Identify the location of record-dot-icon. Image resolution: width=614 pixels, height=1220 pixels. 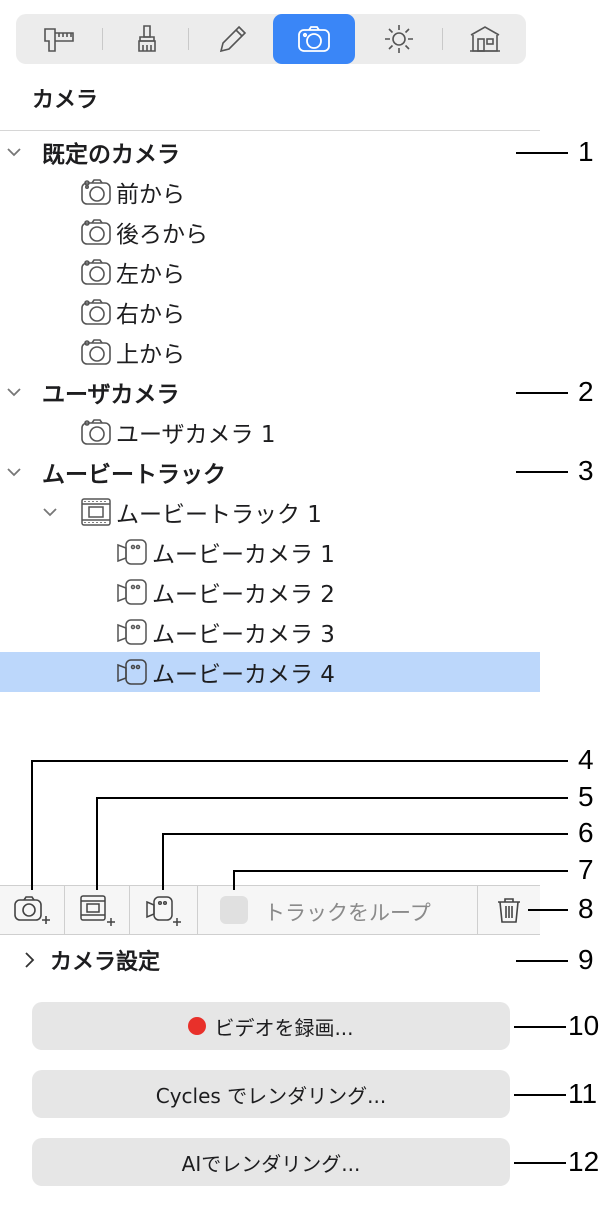
(197, 1026).